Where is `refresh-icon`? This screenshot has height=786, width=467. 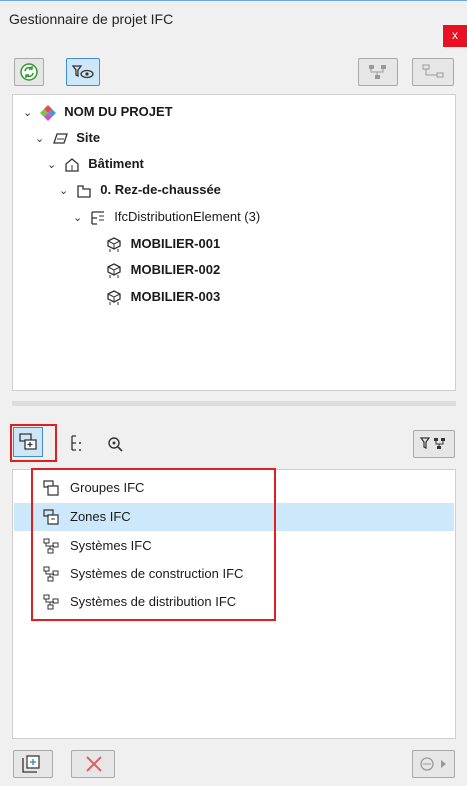
refresh-icon is located at coordinates (29, 72).